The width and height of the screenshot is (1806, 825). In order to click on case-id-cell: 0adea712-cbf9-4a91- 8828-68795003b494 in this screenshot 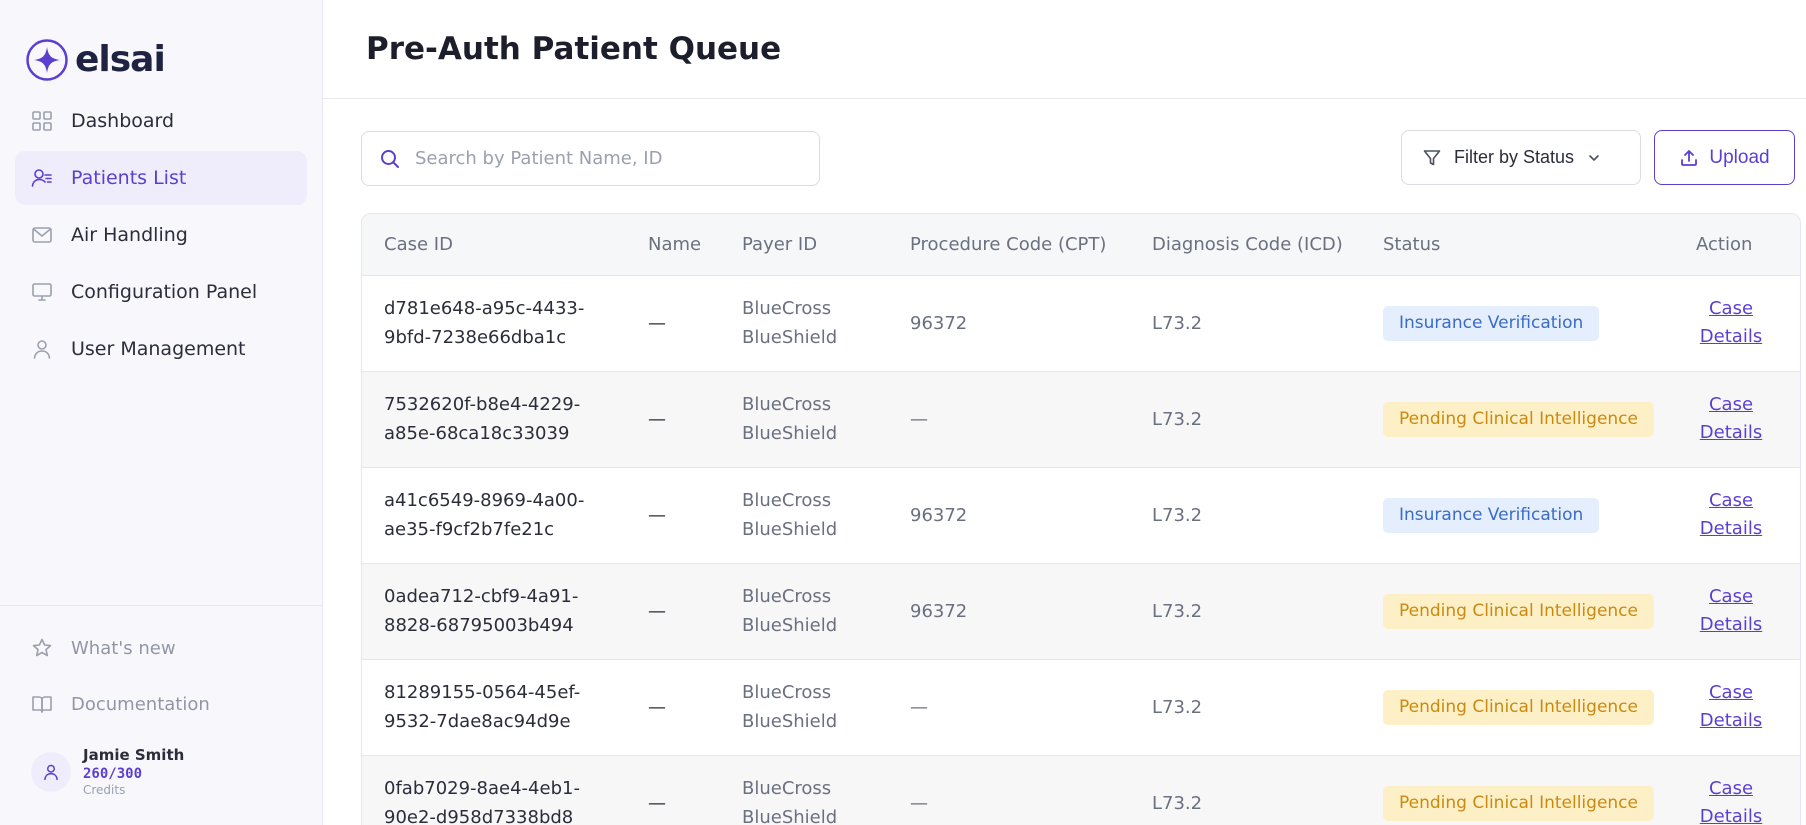, I will do `click(481, 611)`.